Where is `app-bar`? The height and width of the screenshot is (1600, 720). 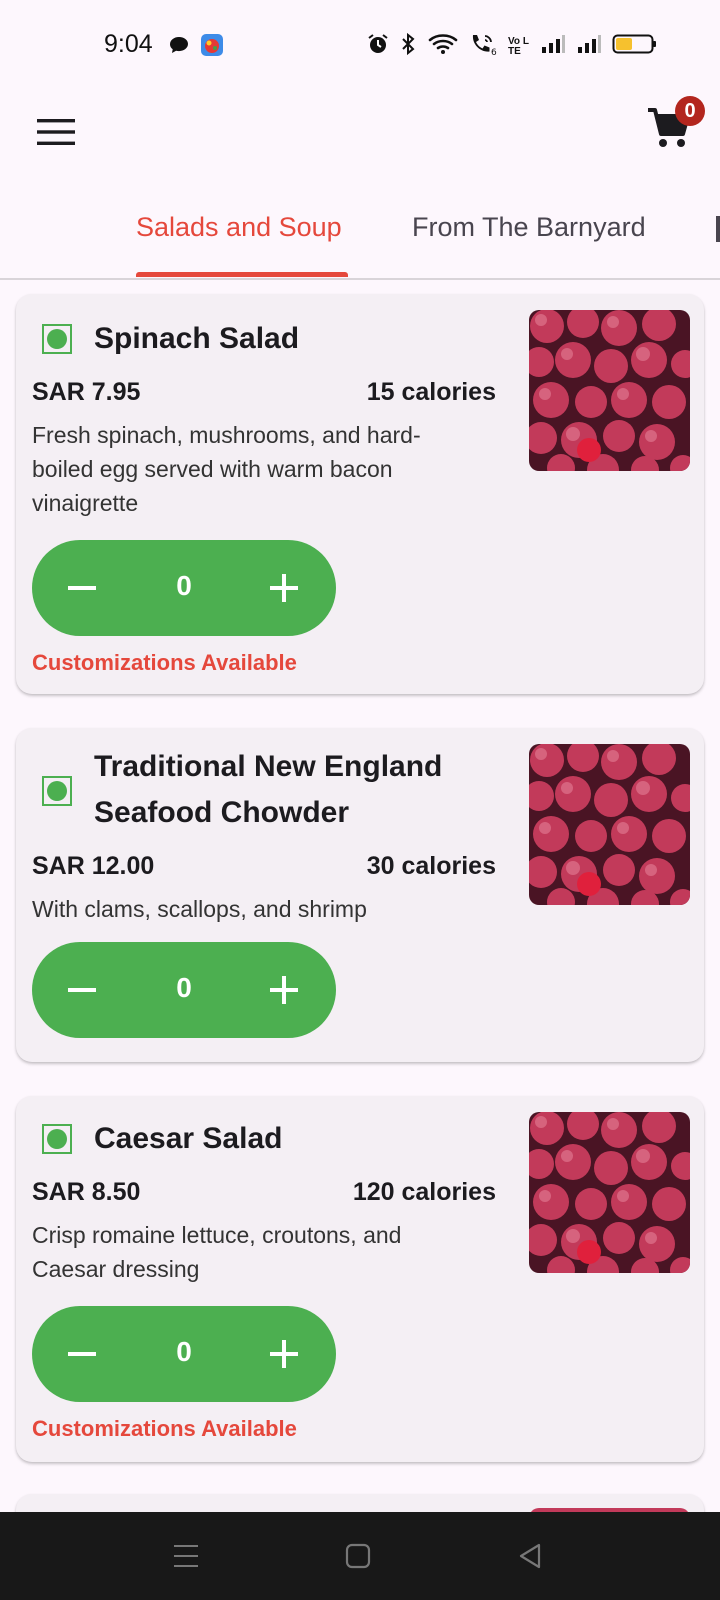
app-bar is located at coordinates (360, 142).